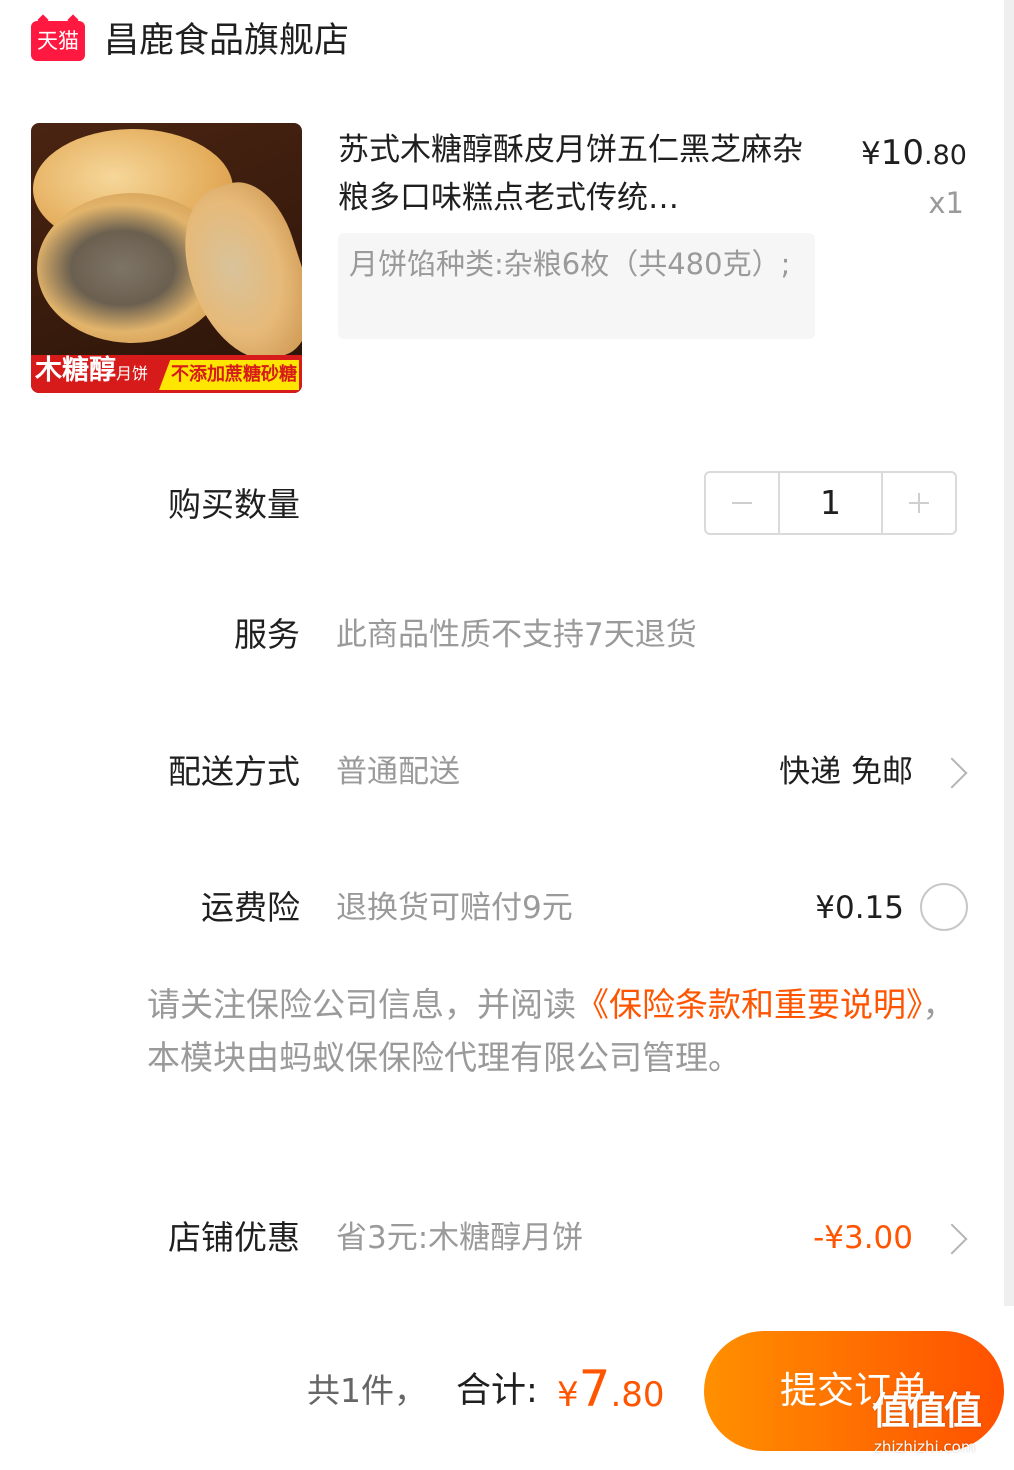  What do you see at coordinates (570, 264) in the screenshot?
I see `sku-text: 月饼馅种类:杂粮6枚（共480克）;` at bounding box center [570, 264].